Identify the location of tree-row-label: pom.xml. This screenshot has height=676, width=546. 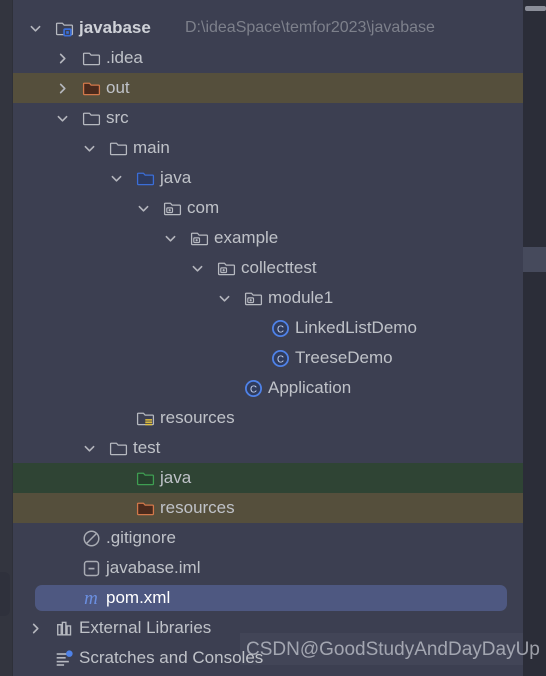
(138, 597).